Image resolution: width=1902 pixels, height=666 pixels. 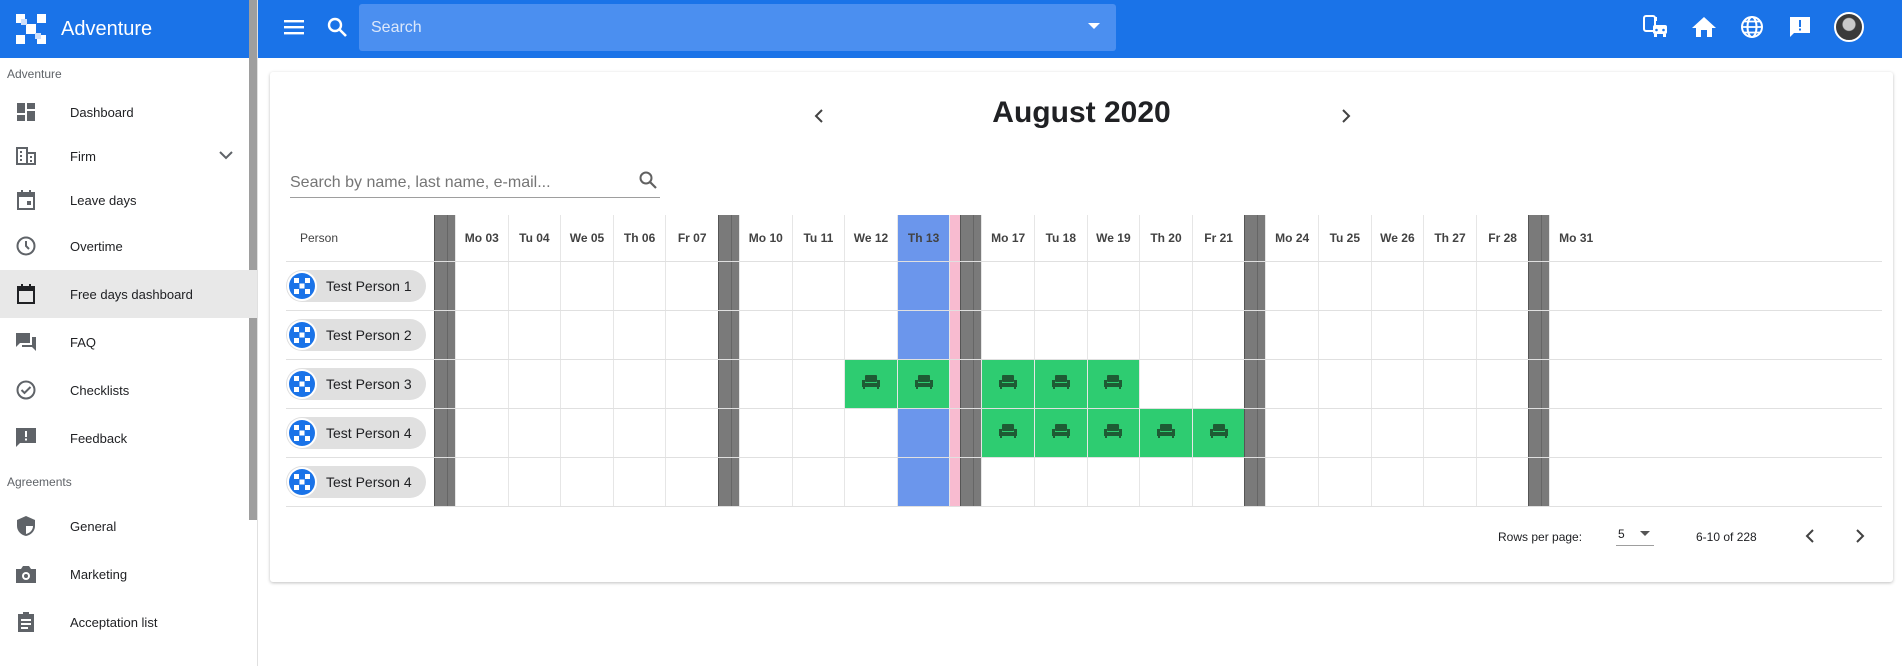 I want to click on sidebar-item-acceptation-list: Acceptation list, so click(x=128, y=622).